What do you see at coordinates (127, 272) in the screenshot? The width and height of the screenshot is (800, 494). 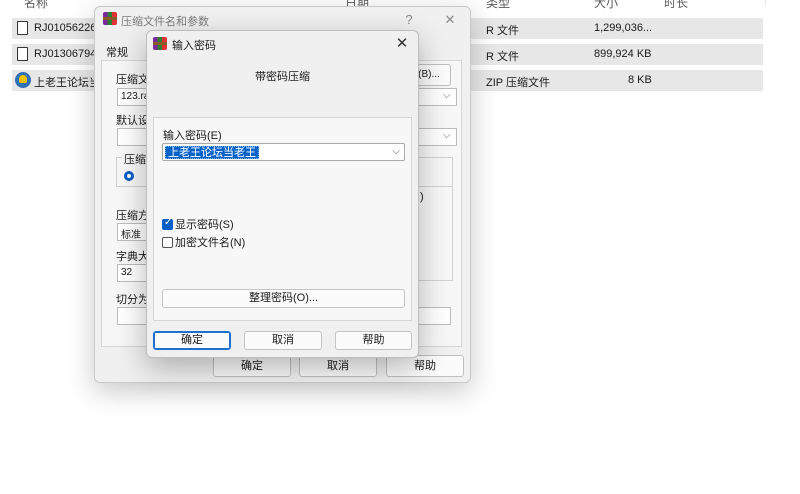 I see `dictionary-size-value: 32` at bounding box center [127, 272].